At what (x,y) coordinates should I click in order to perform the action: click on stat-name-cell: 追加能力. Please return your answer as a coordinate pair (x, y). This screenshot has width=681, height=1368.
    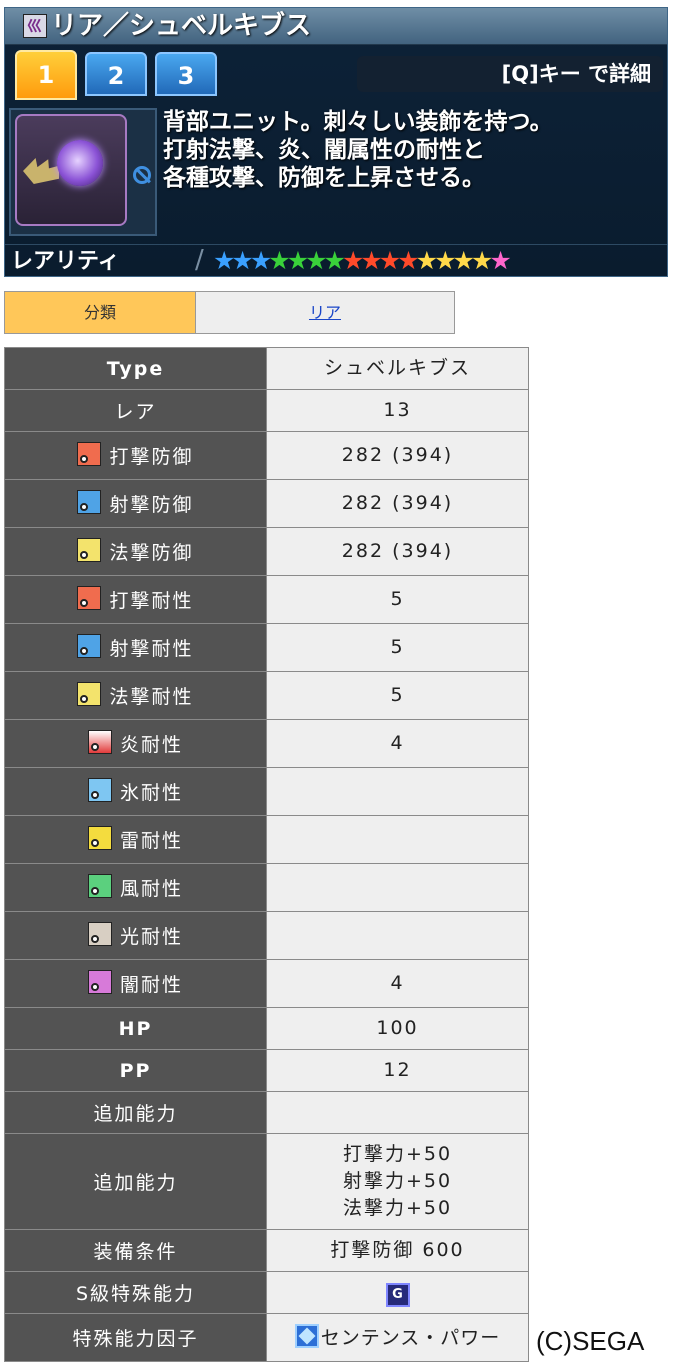
    Looking at the image, I should click on (135, 1112).